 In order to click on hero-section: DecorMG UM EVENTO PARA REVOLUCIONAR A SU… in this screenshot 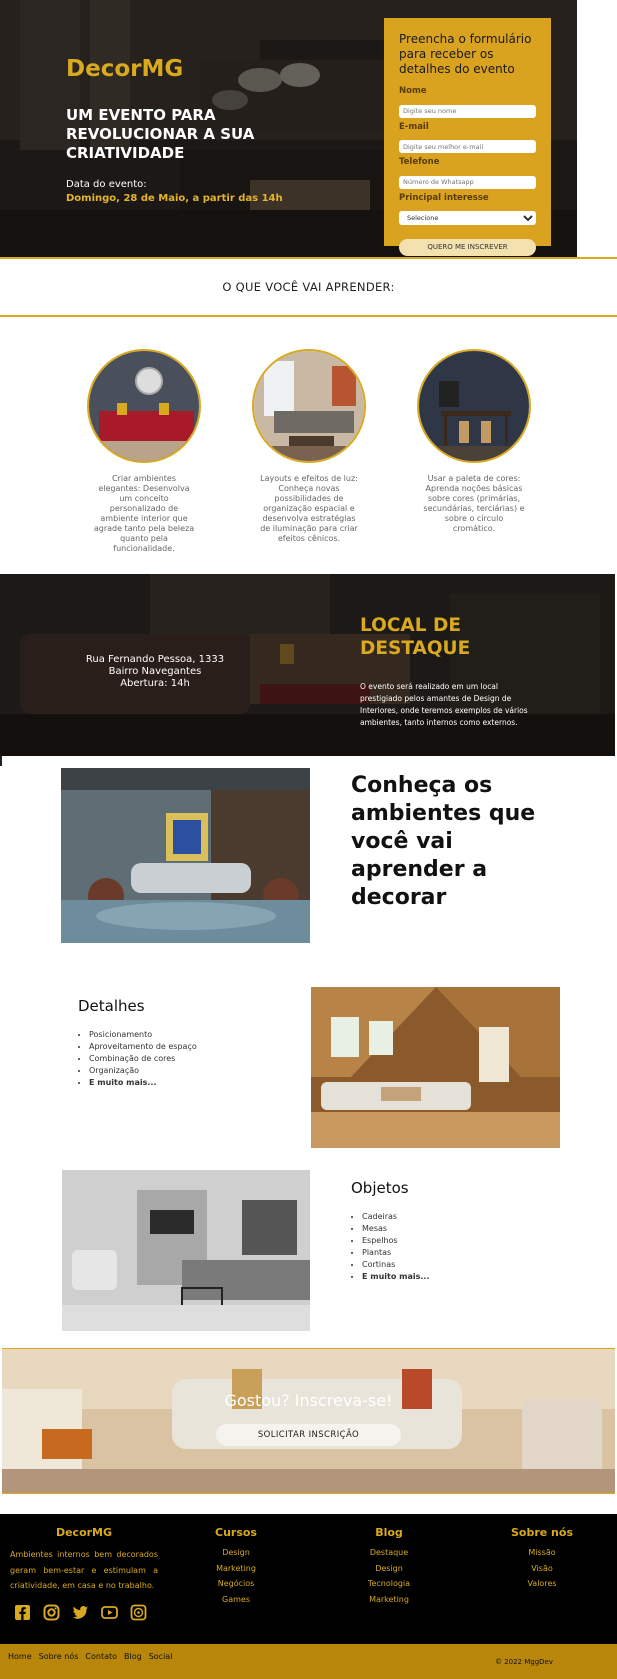, I will do `click(288, 128)`.